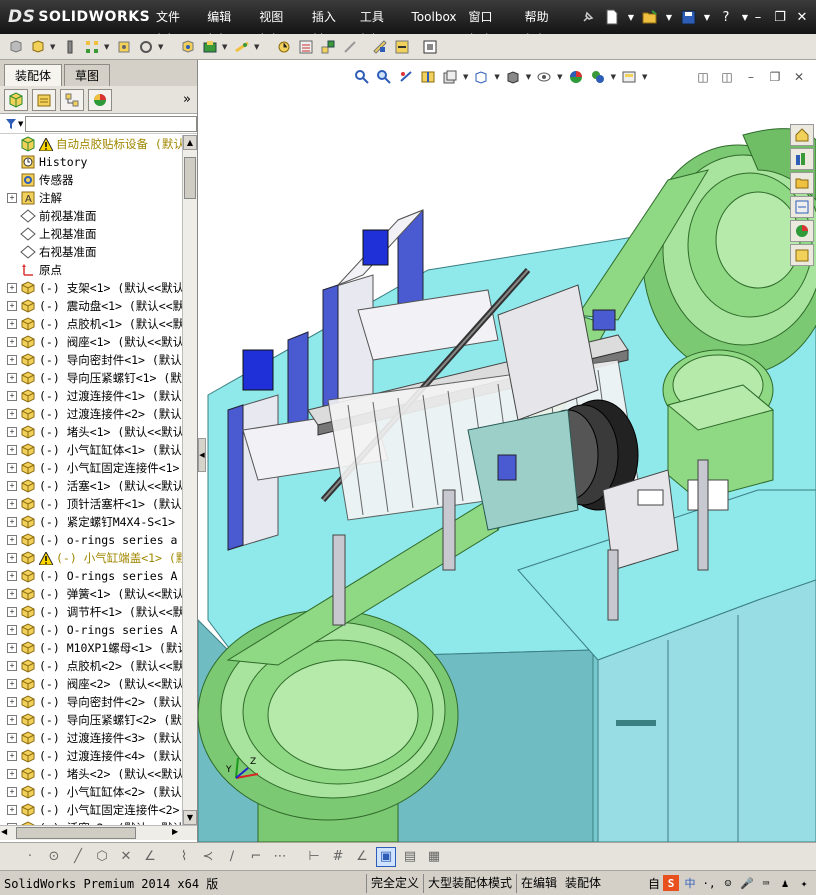 This screenshot has height=895, width=816. What do you see at coordinates (727, 77) in the screenshot?
I see `split-vertical-icon: ◫` at bounding box center [727, 77].